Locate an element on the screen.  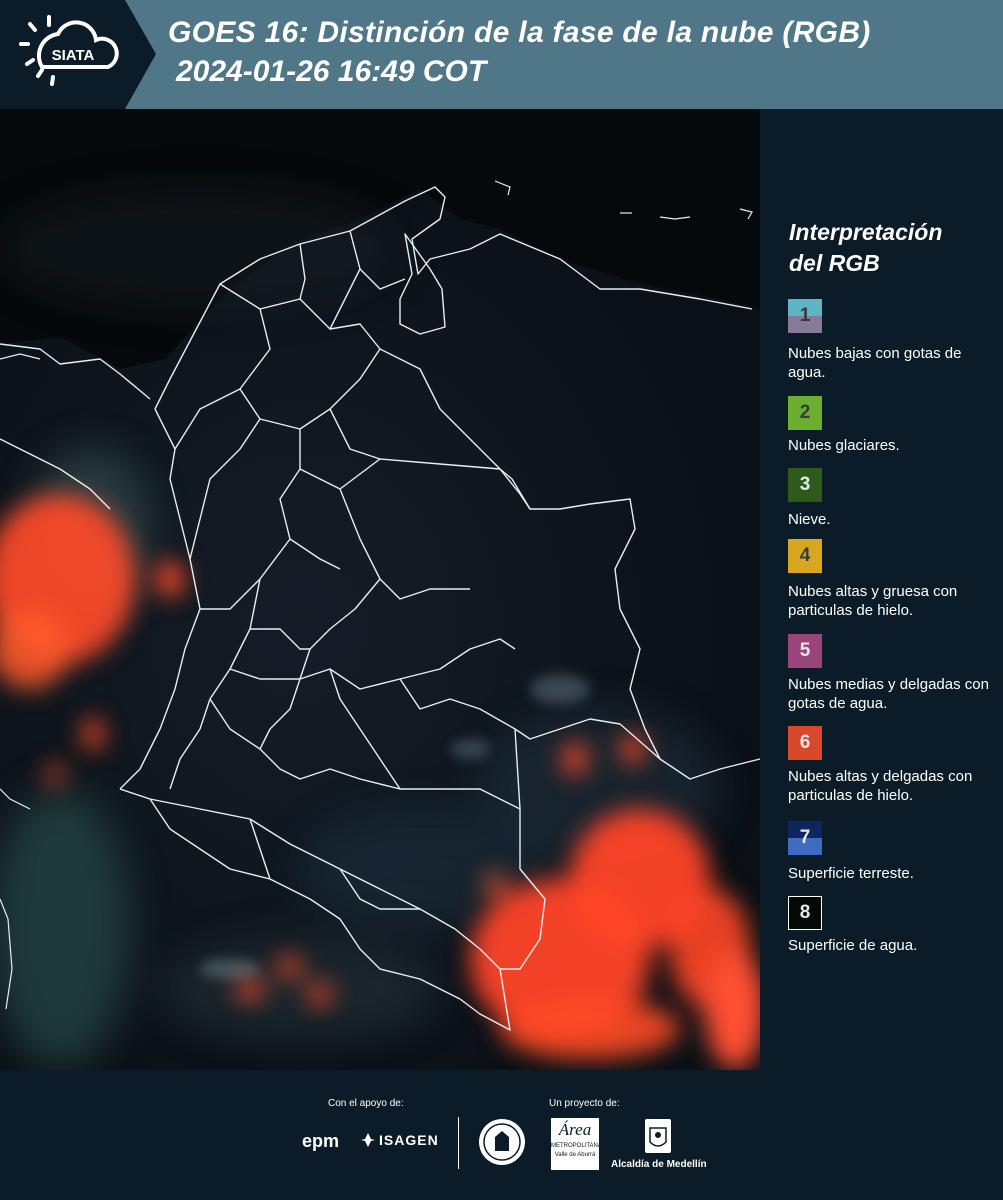
area-logo-sub1: METROPOLITANA is located at coordinates (576, 1146).